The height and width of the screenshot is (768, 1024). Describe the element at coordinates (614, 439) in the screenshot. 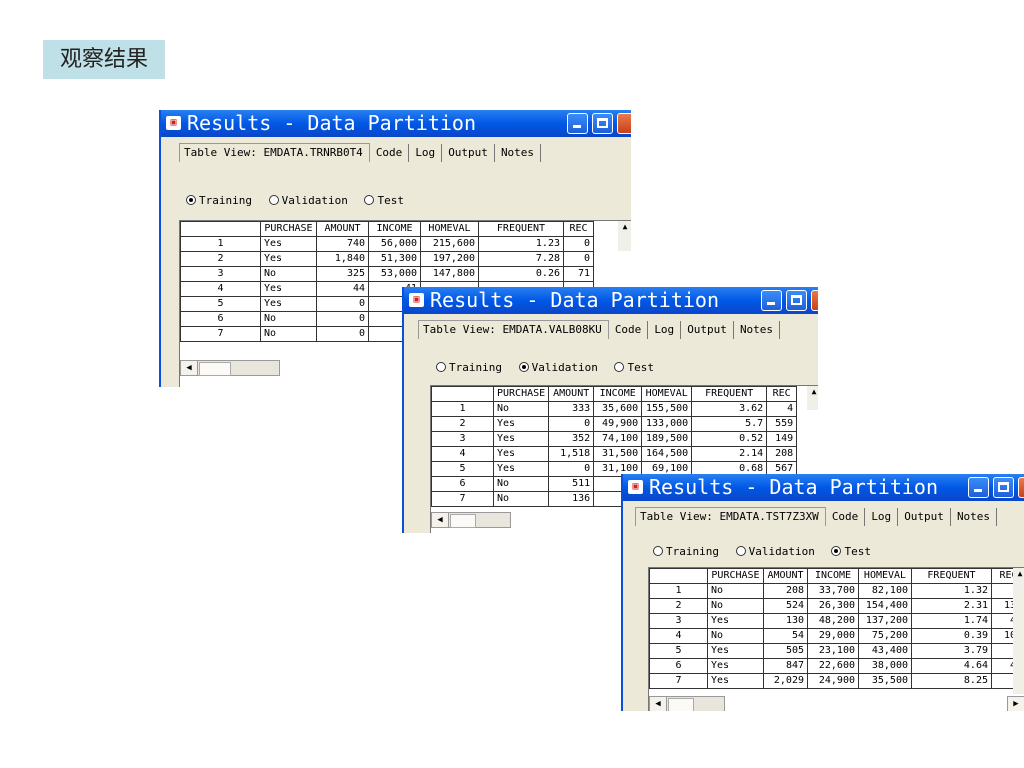

I see `table-row: 3 Yes 352 74,100 189,500 0.52 149` at that location.